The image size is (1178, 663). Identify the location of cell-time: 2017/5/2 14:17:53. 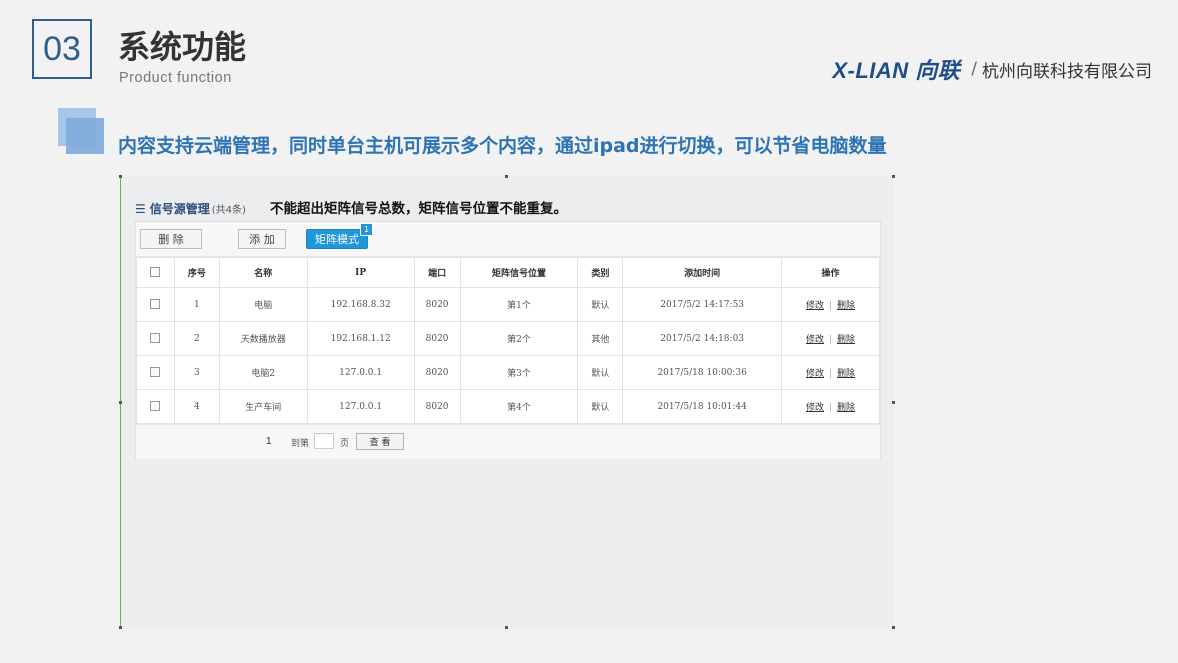
(702, 304).